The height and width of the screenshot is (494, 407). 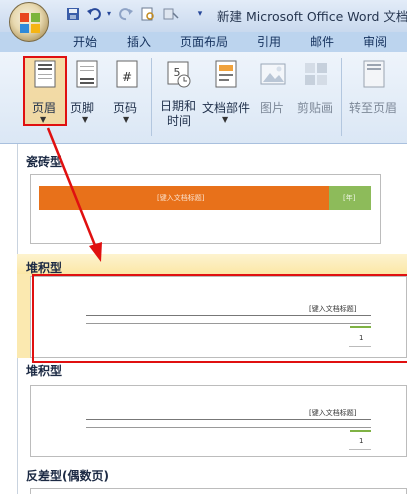 I want to click on office-button, so click(x=29, y=22).